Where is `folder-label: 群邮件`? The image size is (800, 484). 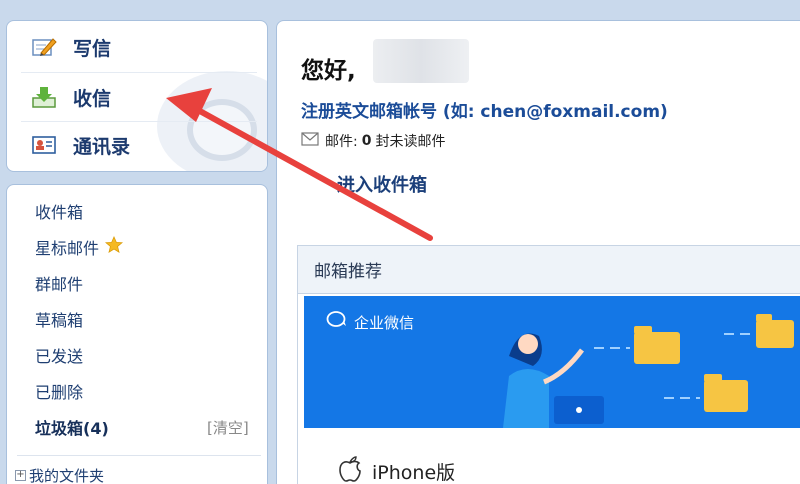
folder-label: 群邮件 is located at coordinates (59, 284).